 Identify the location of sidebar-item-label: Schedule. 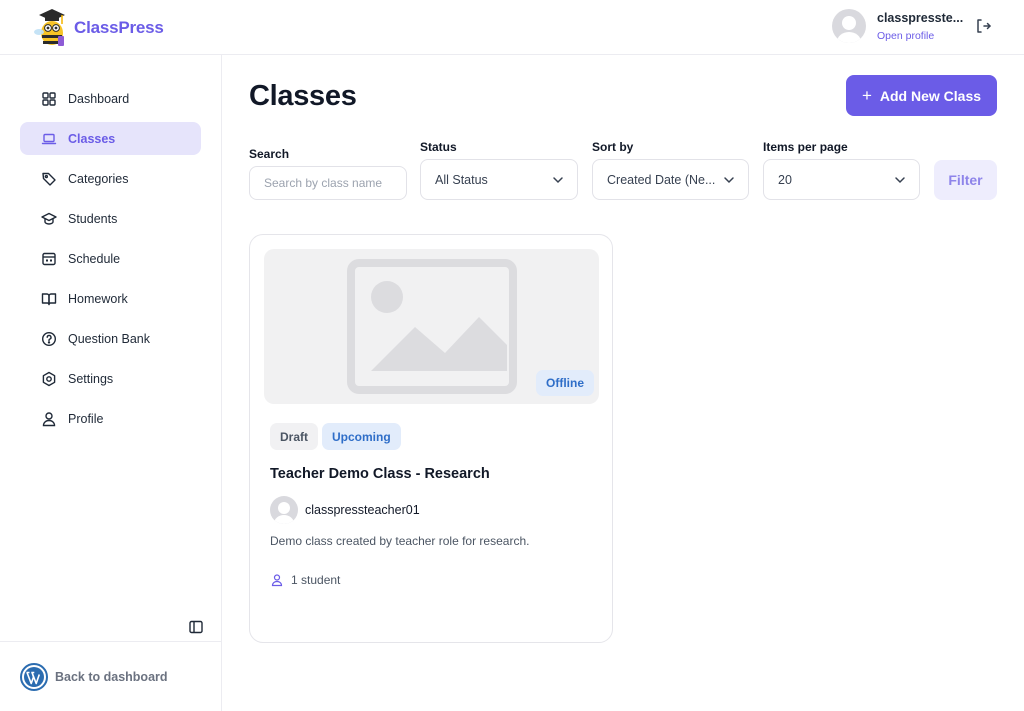
(94, 258).